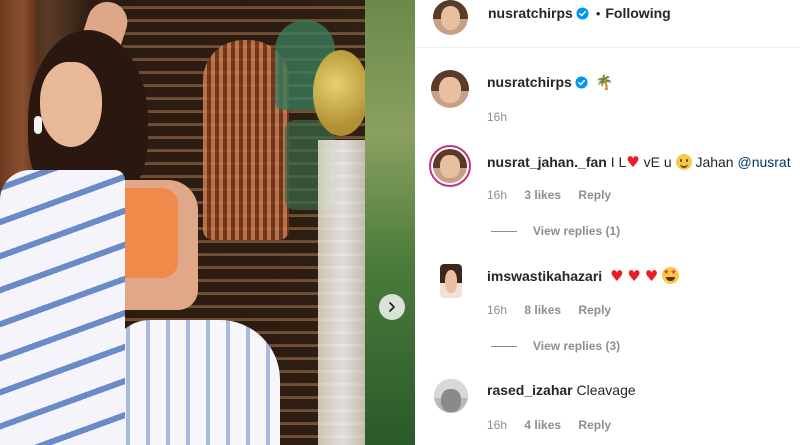  Describe the element at coordinates (542, 425) in the screenshot. I see `comment-likes: 4 likes` at that location.